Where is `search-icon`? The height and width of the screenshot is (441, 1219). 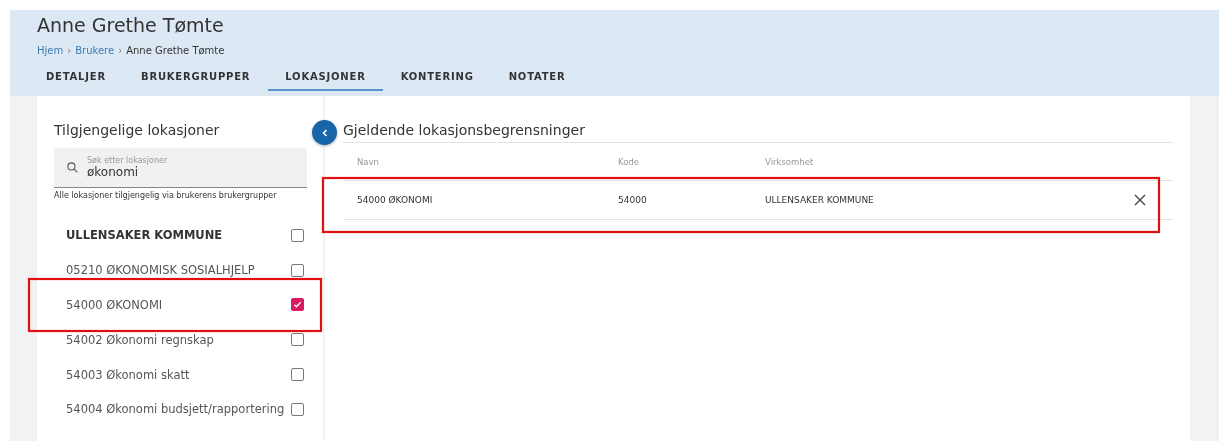 search-icon is located at coordinates (72, 167).